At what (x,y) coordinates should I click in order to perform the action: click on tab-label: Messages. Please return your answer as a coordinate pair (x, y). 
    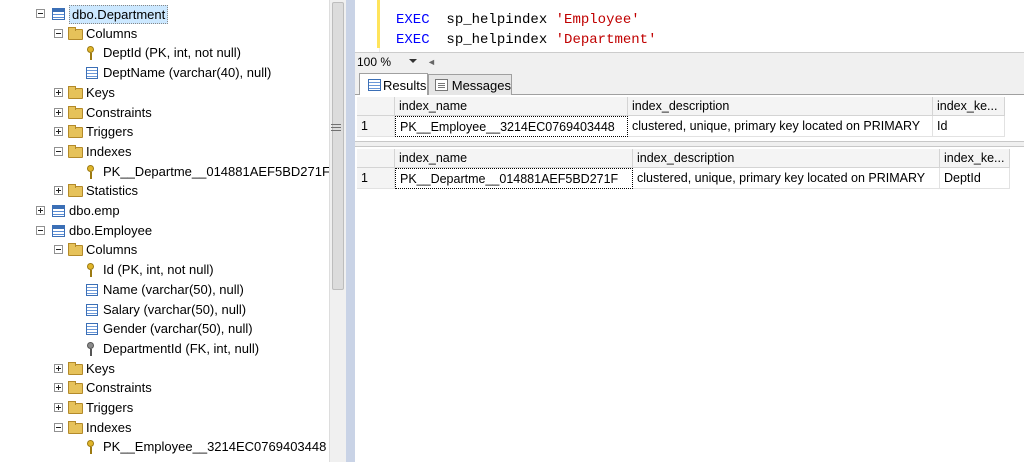
    Looking at the image, I should click on (481, 85).